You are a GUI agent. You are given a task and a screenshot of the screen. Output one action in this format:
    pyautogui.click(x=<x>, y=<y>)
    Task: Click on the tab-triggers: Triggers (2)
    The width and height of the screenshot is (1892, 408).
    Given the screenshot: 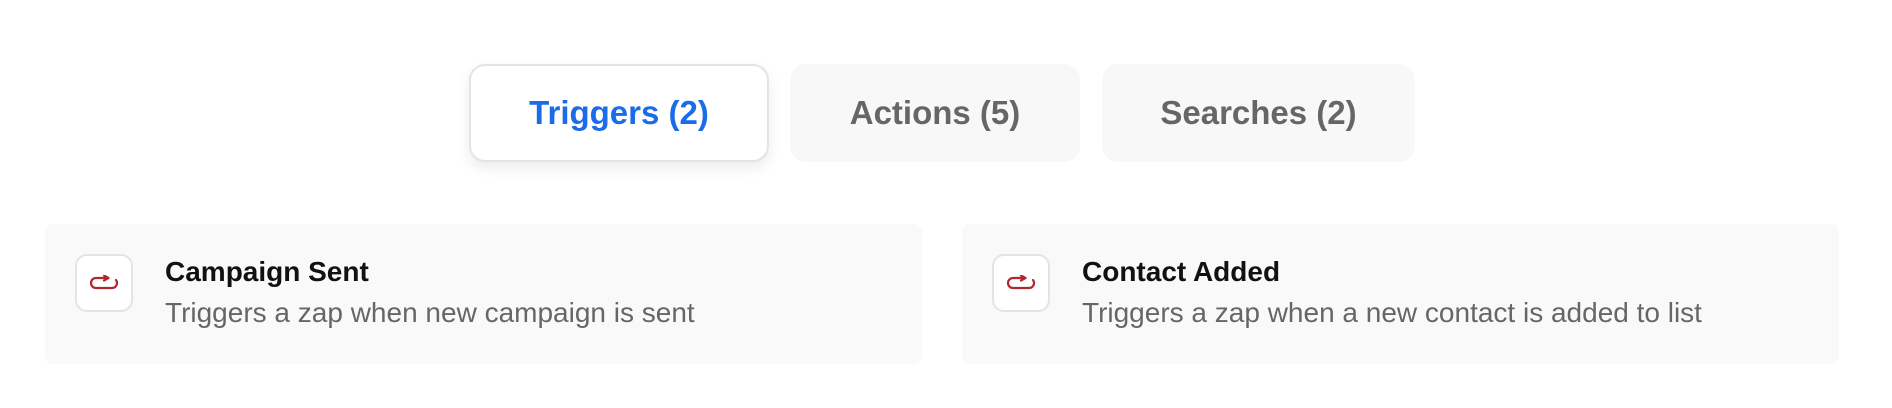 What is the action you would take?
    pyautogui.click(x=619, y=113)
    